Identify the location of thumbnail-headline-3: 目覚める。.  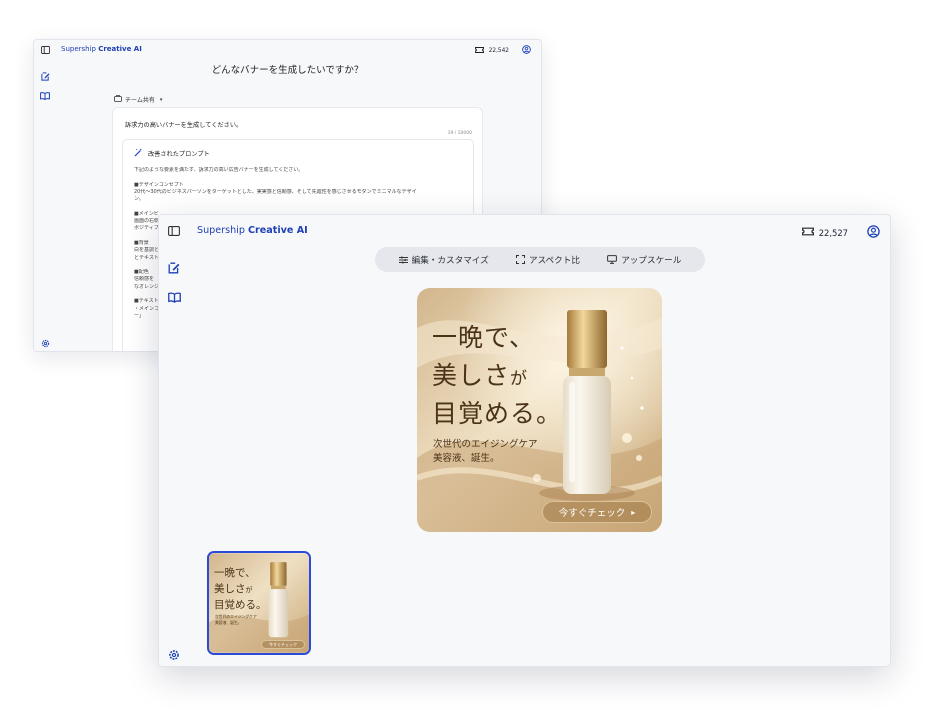
(240, 605).